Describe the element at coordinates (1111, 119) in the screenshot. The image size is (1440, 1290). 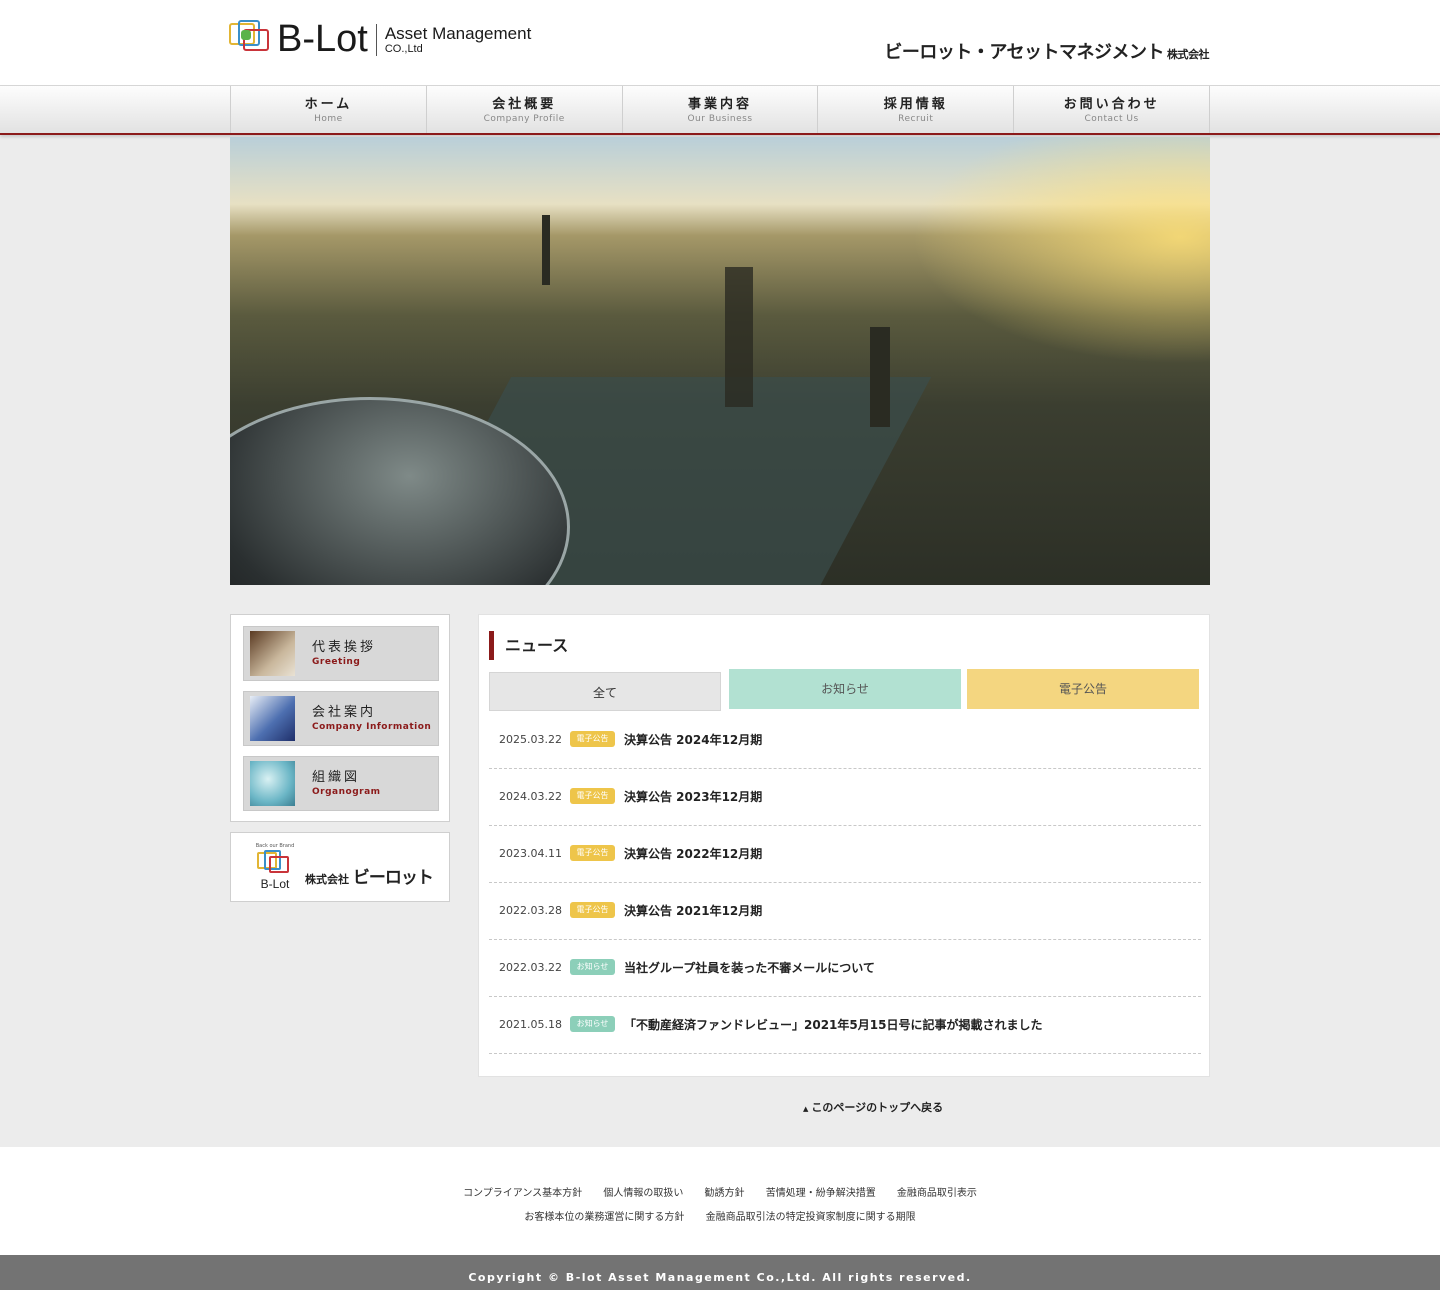
I see `nav-item-sublabel: Contact Us` at that location.